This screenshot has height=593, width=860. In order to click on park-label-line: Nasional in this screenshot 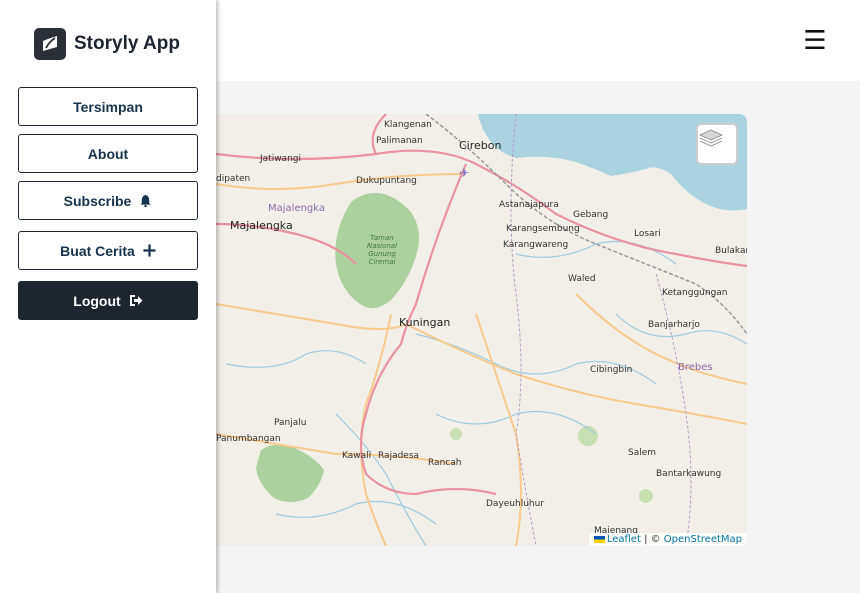, I will do `click(382, 246)`.